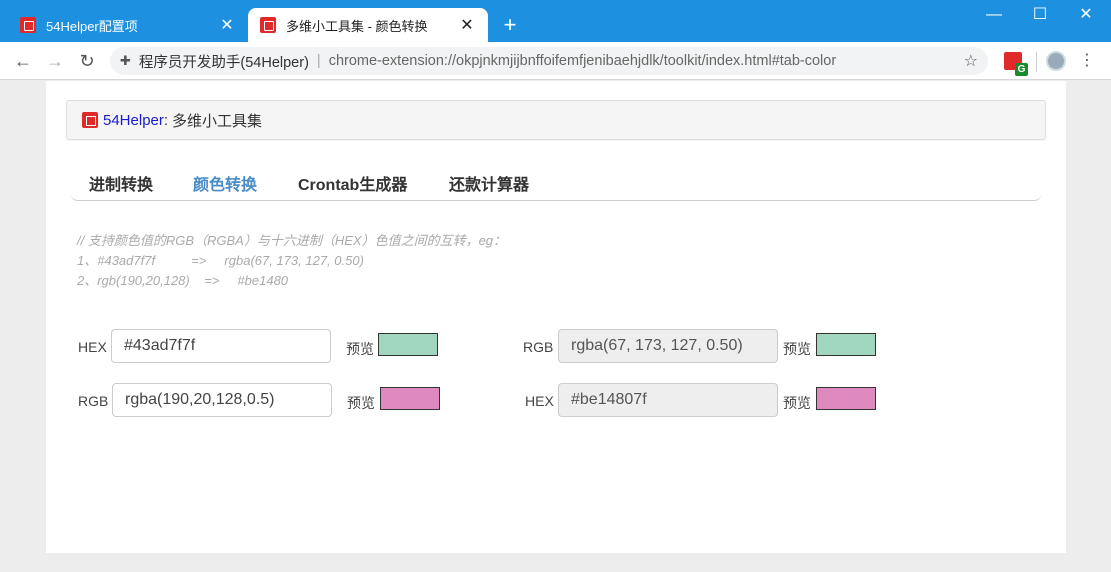  Describe the element at coordinates (556, 120) in the screenshot. I see `panel-header: 54Helper : 多维小工具集` at that location.